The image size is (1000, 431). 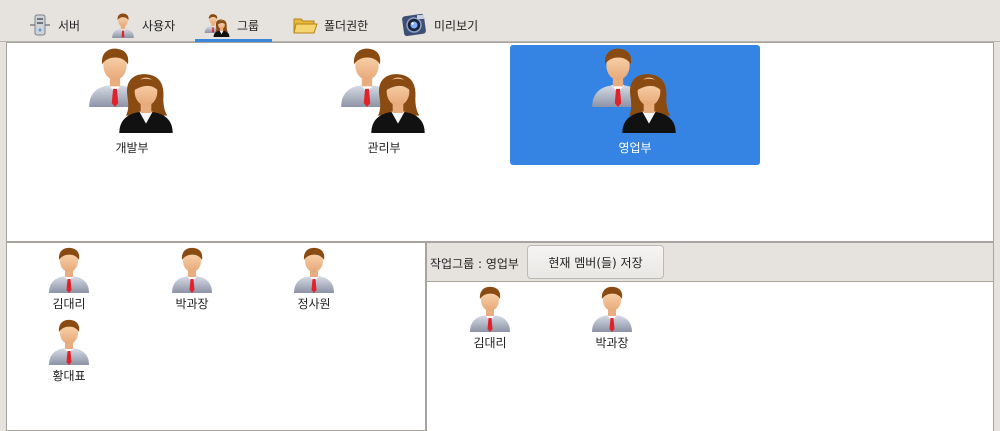 I want to click on member-label: 김대리, so click(x=490, y=343).